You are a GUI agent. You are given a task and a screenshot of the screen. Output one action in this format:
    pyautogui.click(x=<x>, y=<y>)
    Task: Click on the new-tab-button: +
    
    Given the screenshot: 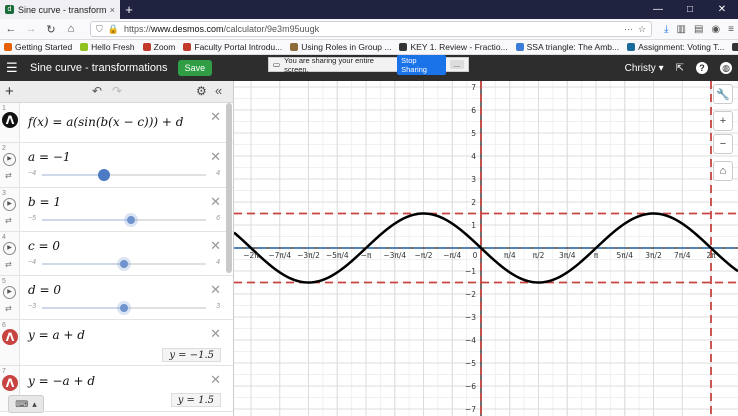 What is the action you would take?
    pyautogui.click(x=129, y=9)
    